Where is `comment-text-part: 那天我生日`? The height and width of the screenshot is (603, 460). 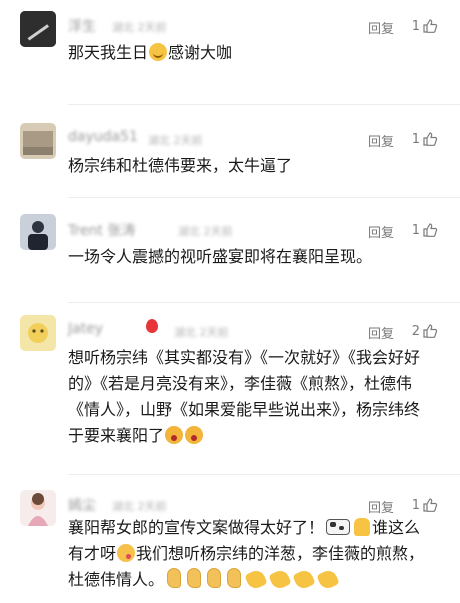 comment-text-part: 那天我生日 is located at coordinates (108, 52).